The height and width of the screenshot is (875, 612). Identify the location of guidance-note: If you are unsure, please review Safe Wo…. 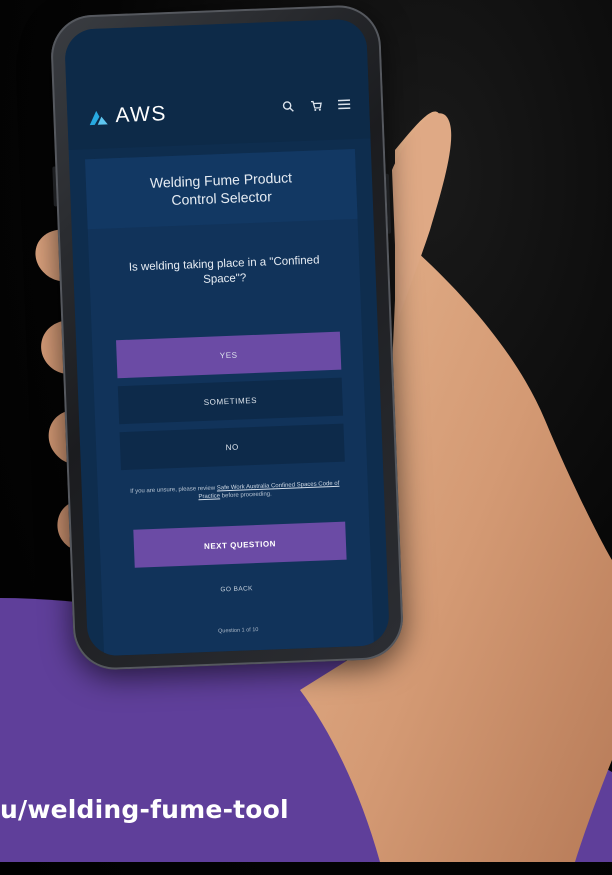
(235, 492).